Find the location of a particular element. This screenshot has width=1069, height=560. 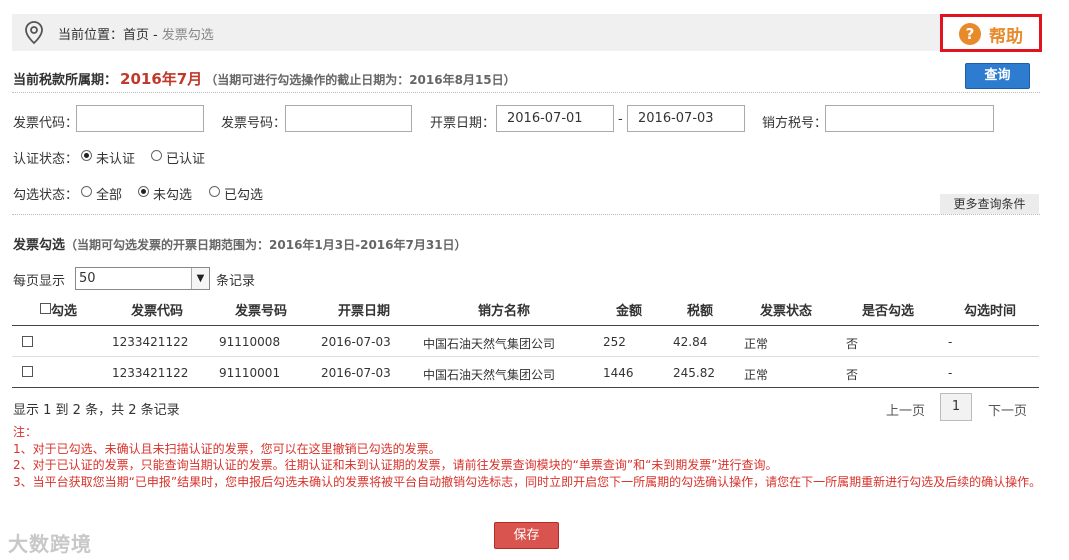

breadcrumb-bar: 当前位置：首页 - 发票勾选 is located at coordinates (527, 32).